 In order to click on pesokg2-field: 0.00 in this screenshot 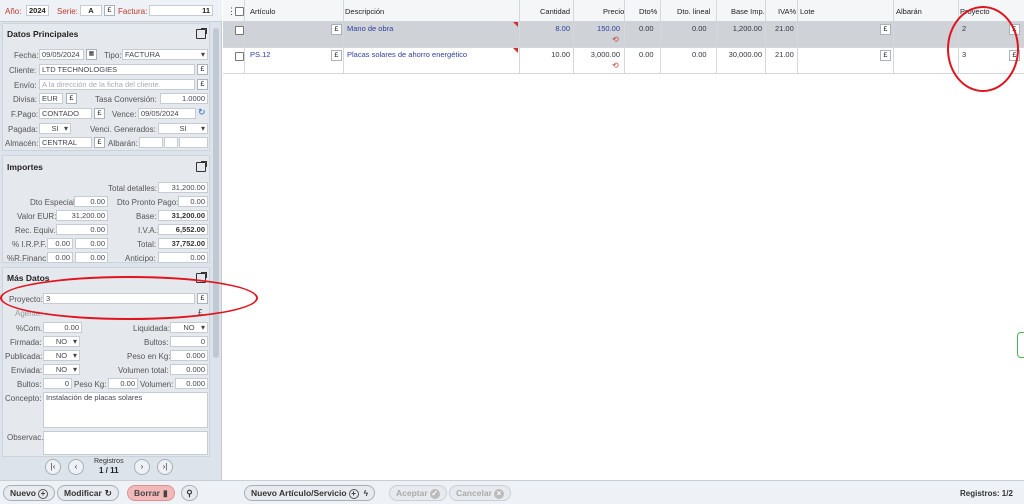, I will do `click(123, 383)`.